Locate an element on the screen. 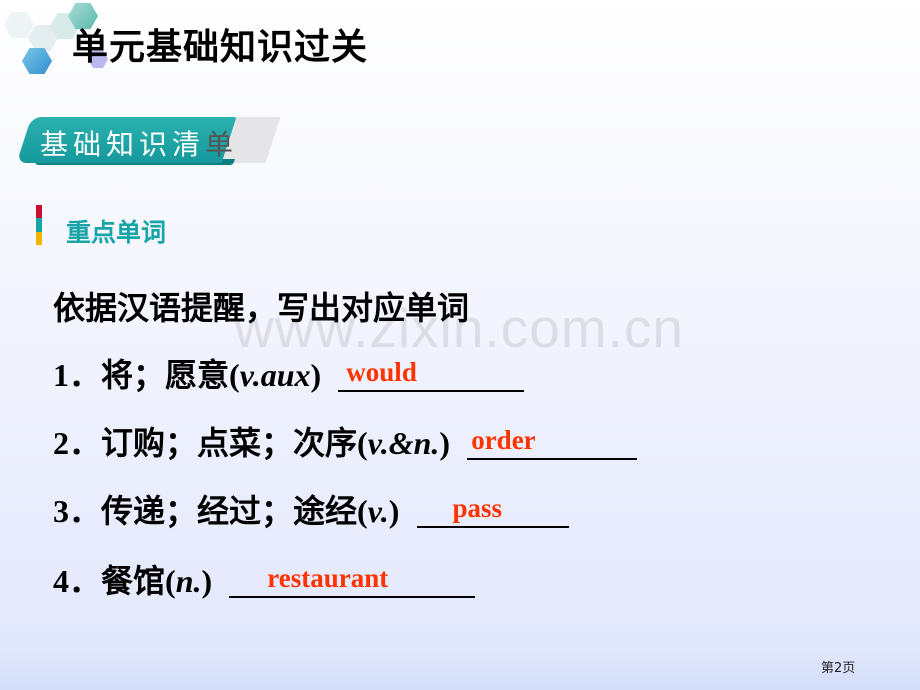 This screenshot has width=920, height=690. item-chinese: 订购；点菜；次序 is located at coordinates (229, 443).